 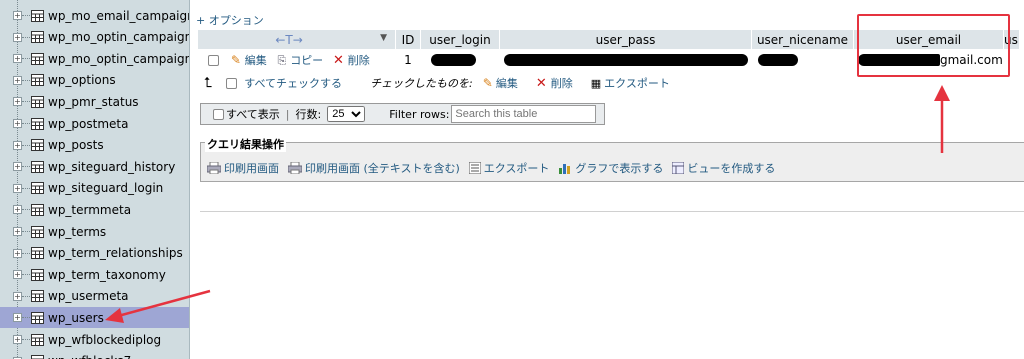 I want to click on sidebar-item-label: wp_term_taxonomy, so click(x=107, y=275).